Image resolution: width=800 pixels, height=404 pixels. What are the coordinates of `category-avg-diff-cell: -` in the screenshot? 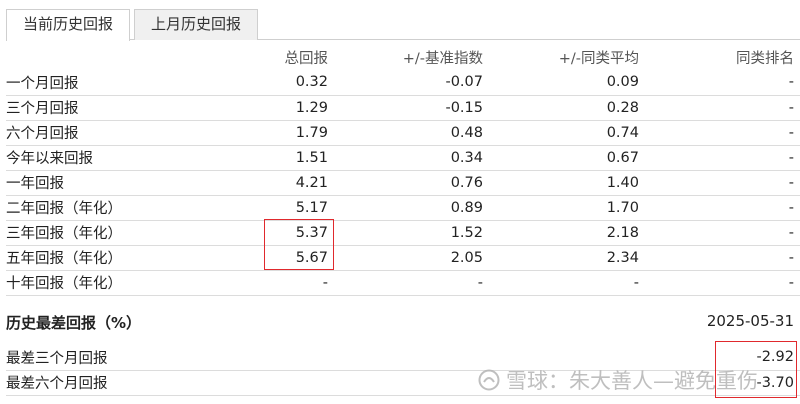 It's located at (567, 283).